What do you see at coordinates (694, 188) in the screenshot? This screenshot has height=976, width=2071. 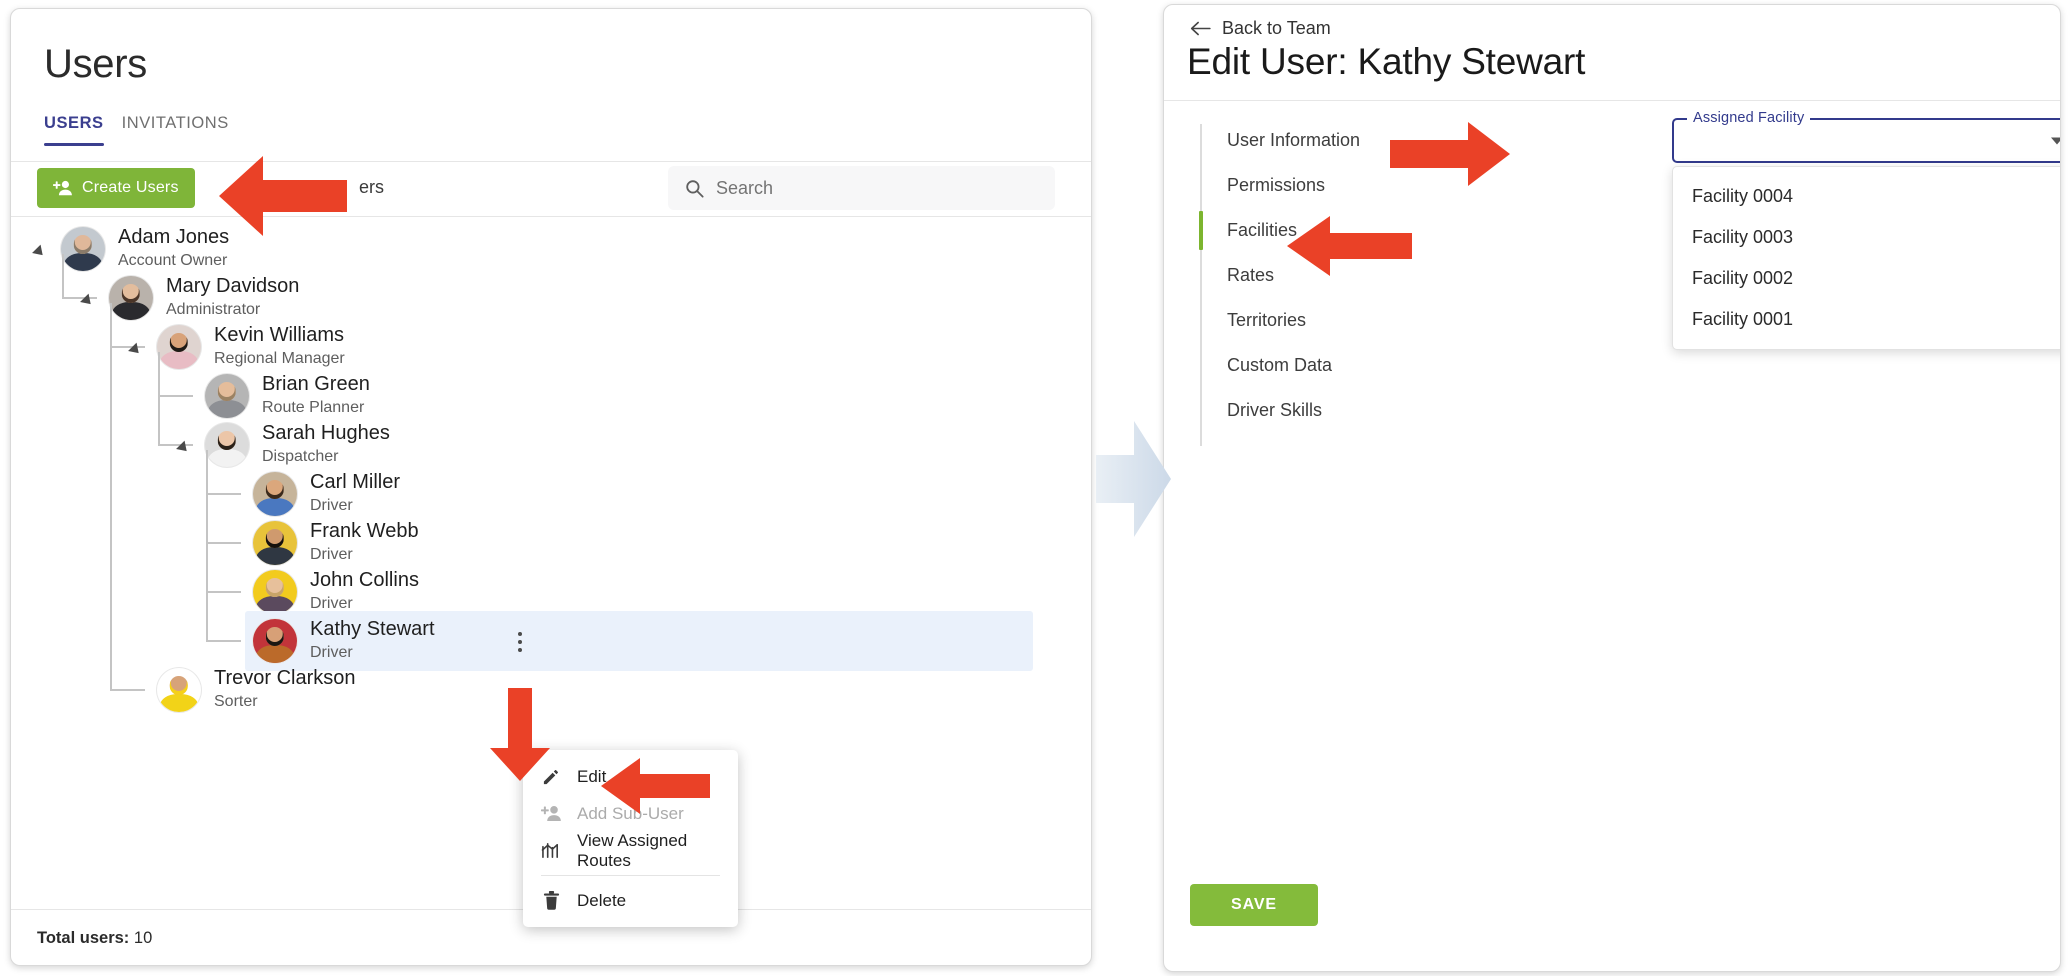 I see `search-icon` at bounding box center [694, 188].